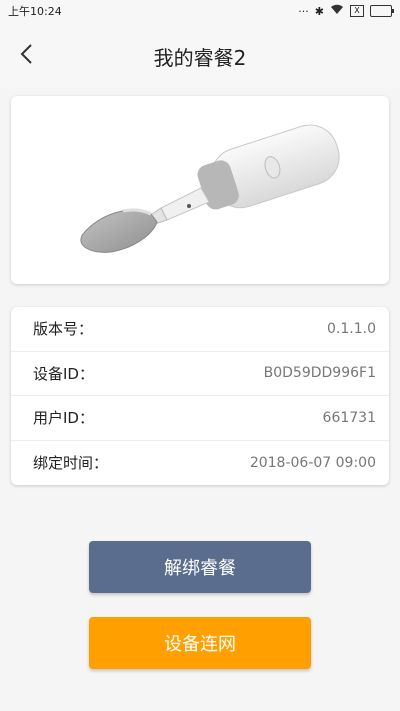  Describe the element at coordinates (200, 11) in the screenshot. I see `status-bar: 上午10:24 ··· ✱ X` at that location.